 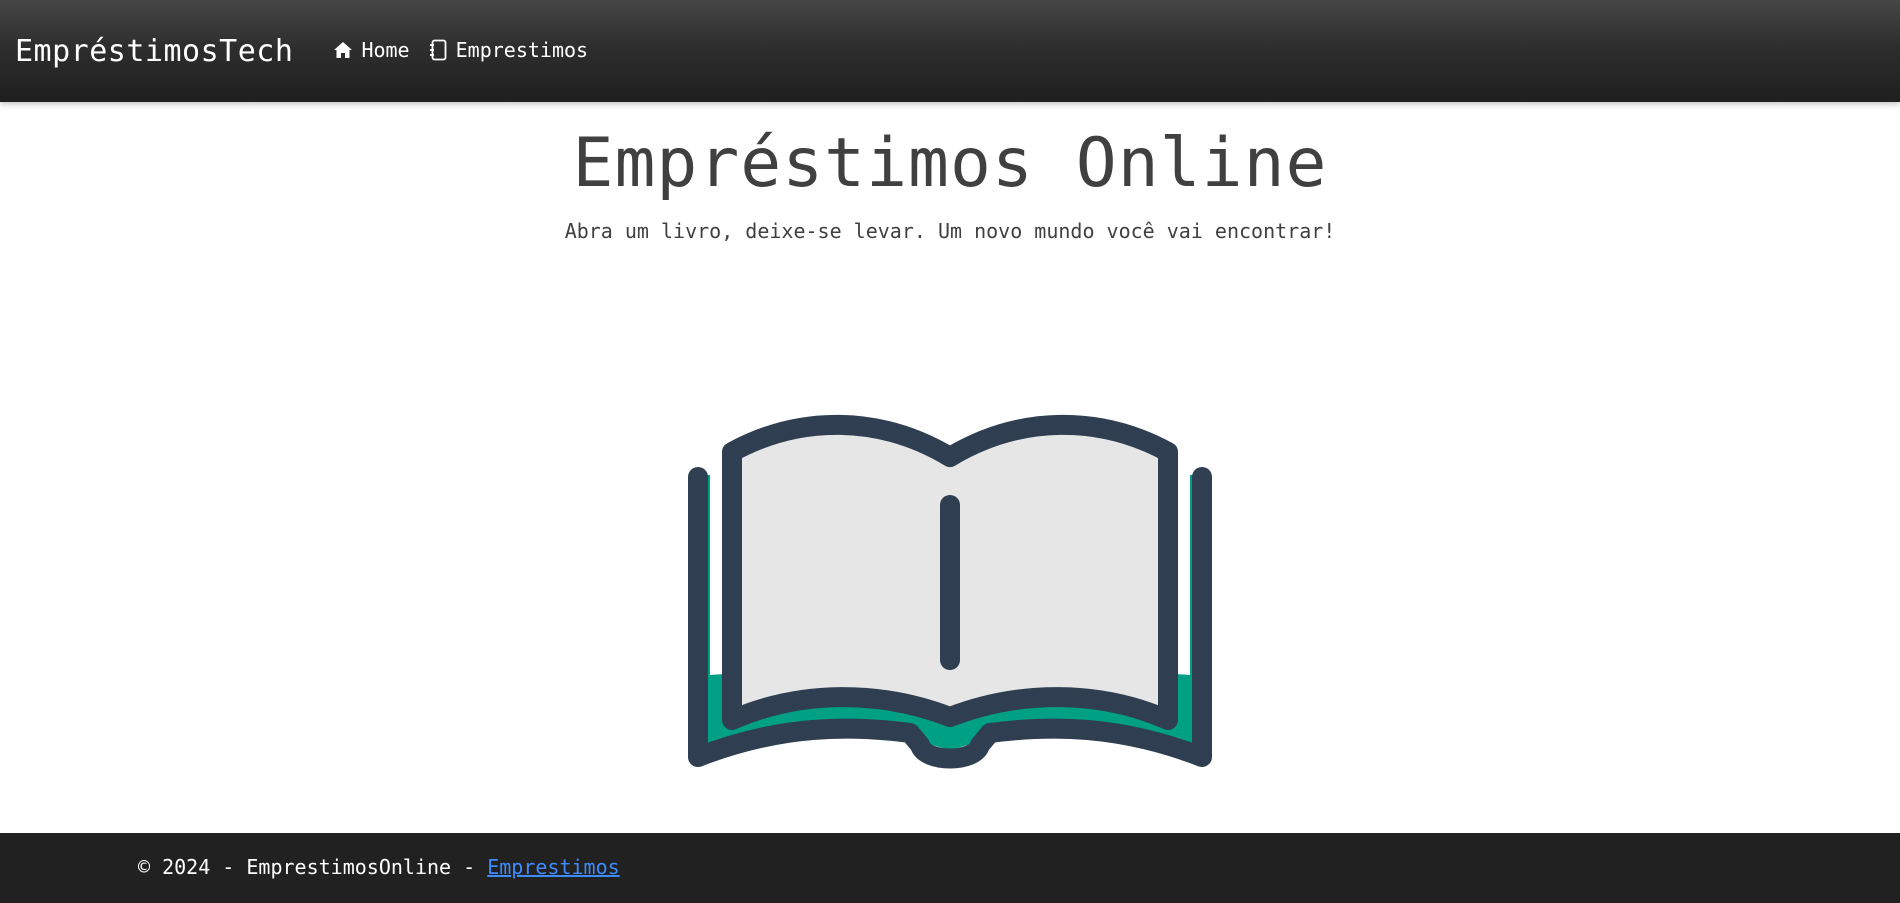 I want to click on notebook-icon, so click(x=438, y=50).